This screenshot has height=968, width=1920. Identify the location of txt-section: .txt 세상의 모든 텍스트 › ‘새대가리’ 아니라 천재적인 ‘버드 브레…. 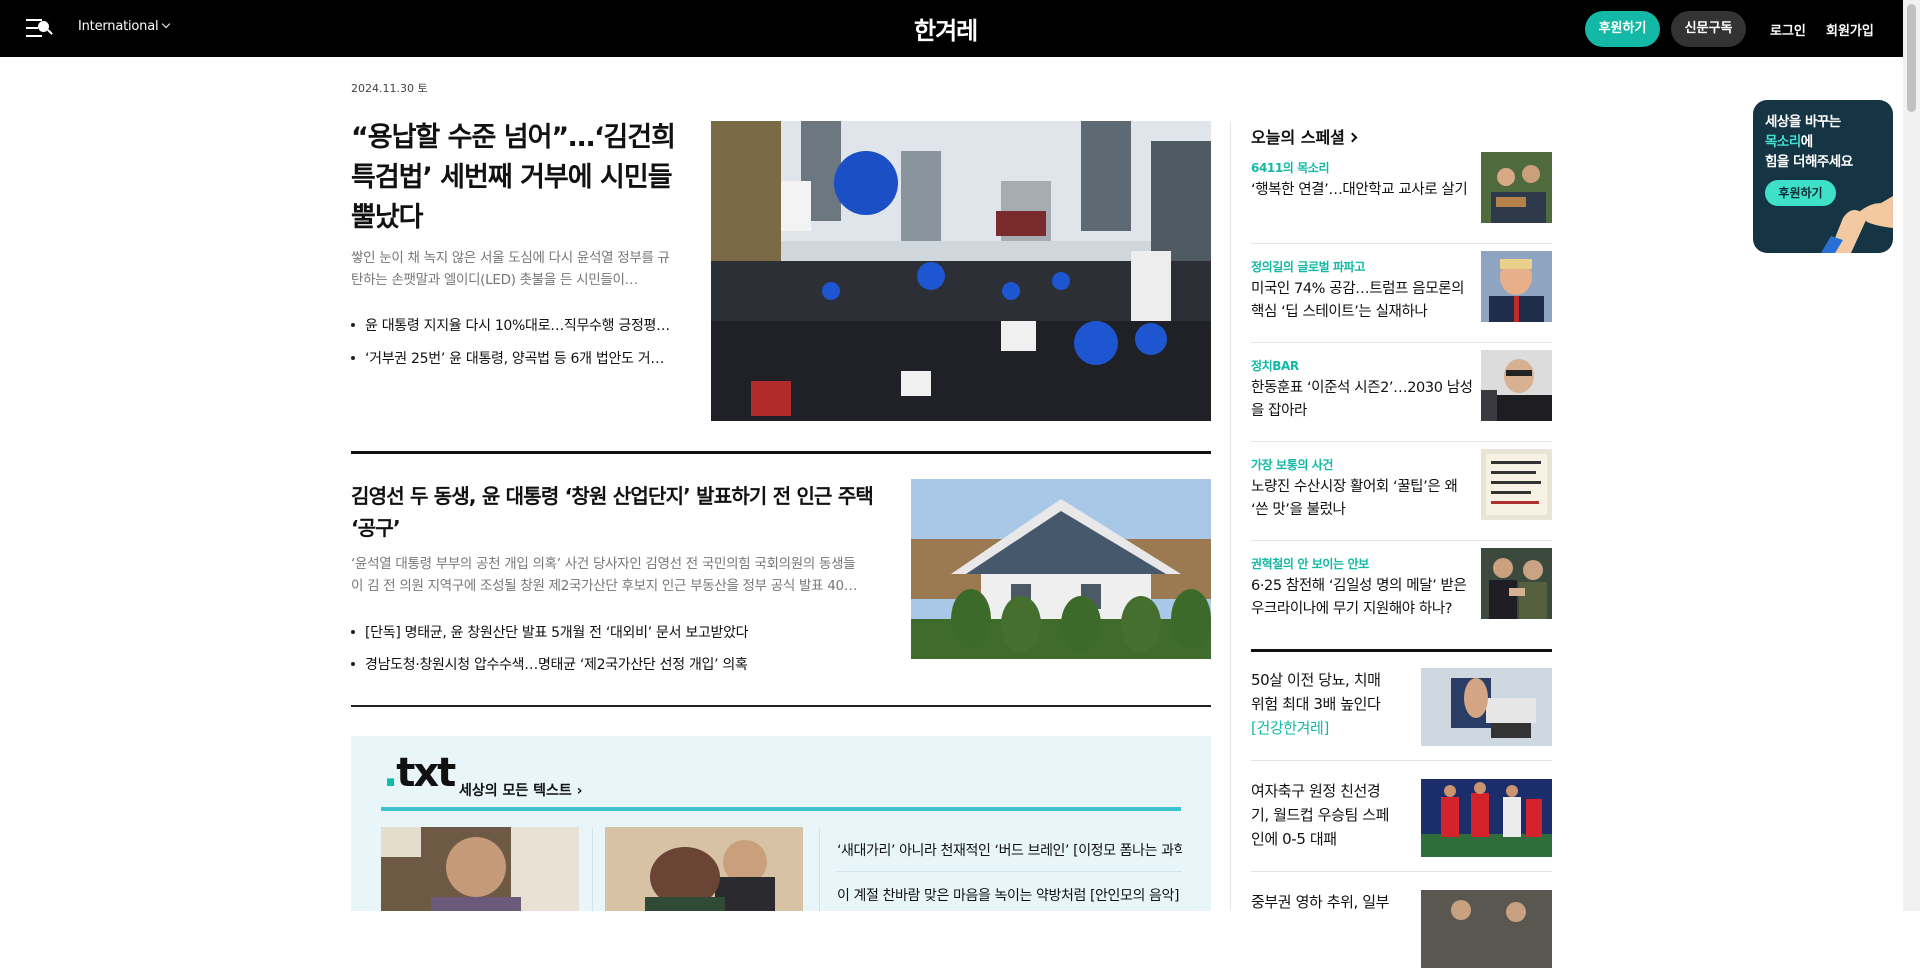
(781, 823).